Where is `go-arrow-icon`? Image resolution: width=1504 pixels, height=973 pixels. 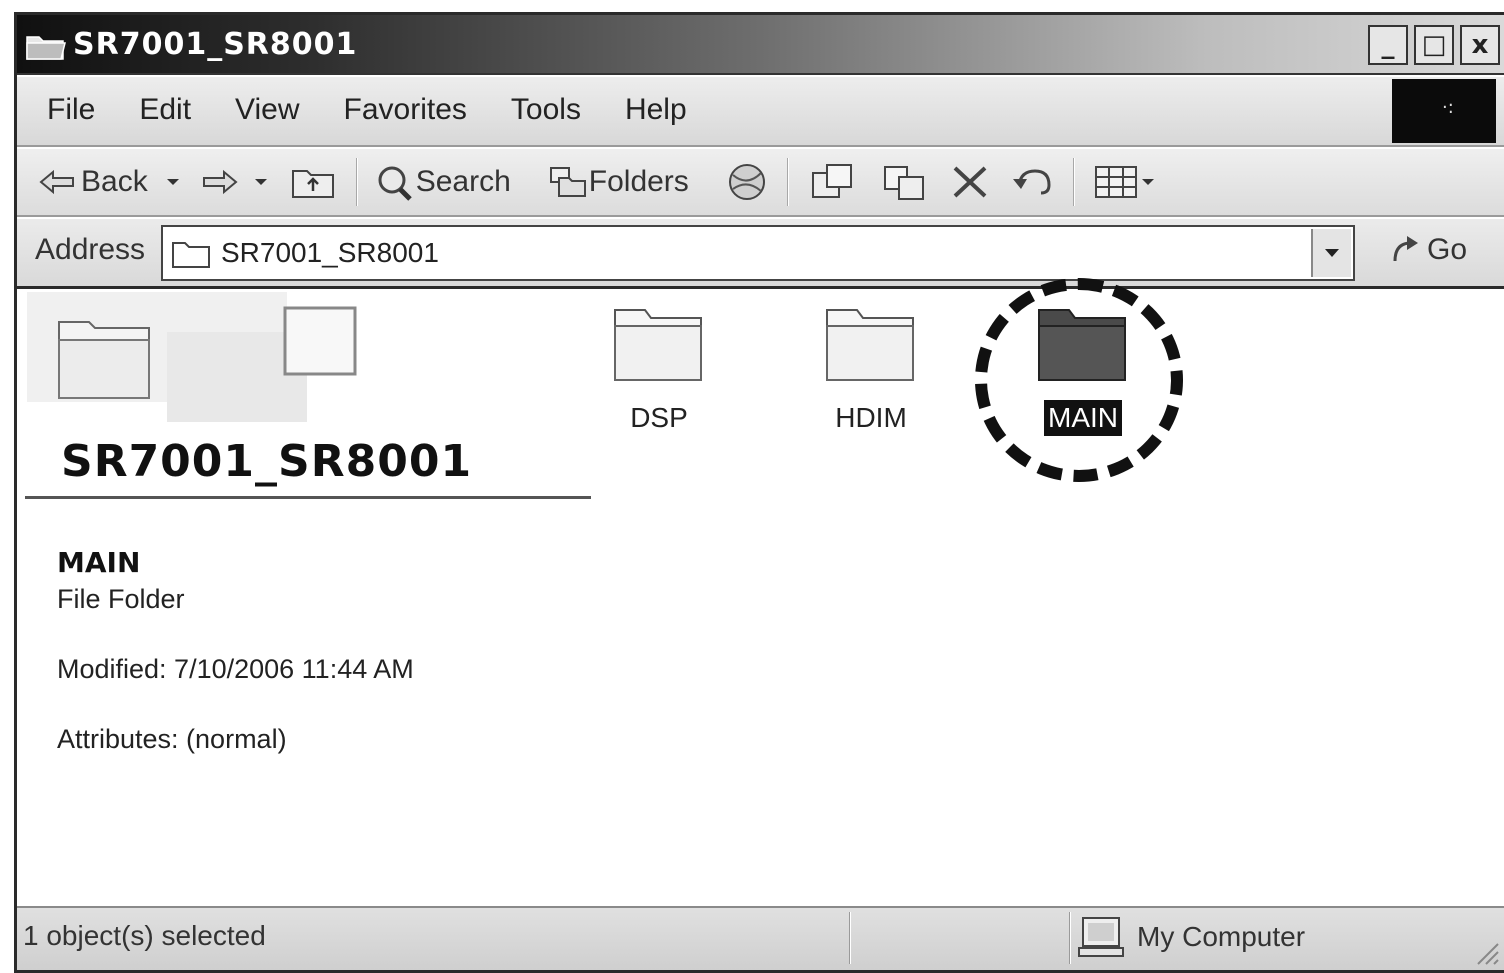 go-arrow-icon is located at coordinates (1405, 249).